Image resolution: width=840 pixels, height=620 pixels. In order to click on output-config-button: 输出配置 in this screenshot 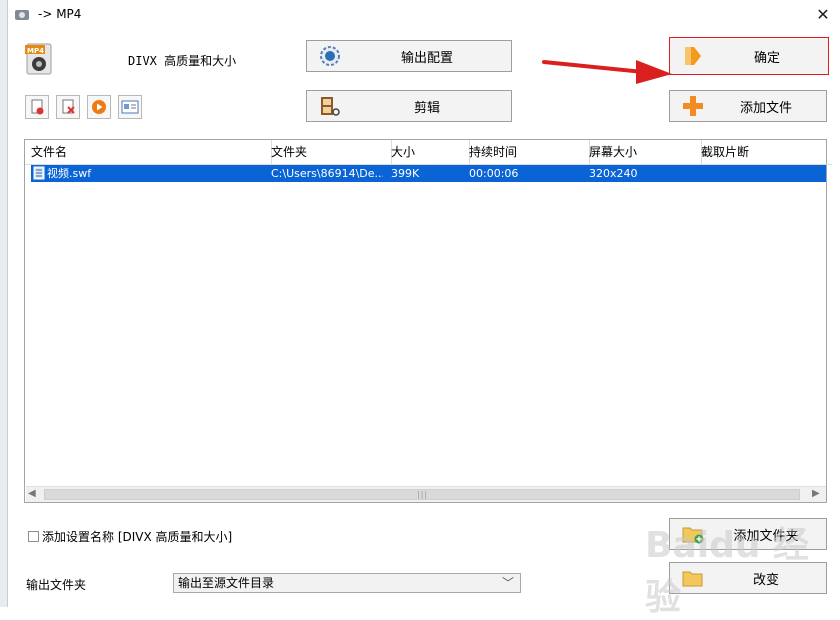, I will do `click(409, 56)`.